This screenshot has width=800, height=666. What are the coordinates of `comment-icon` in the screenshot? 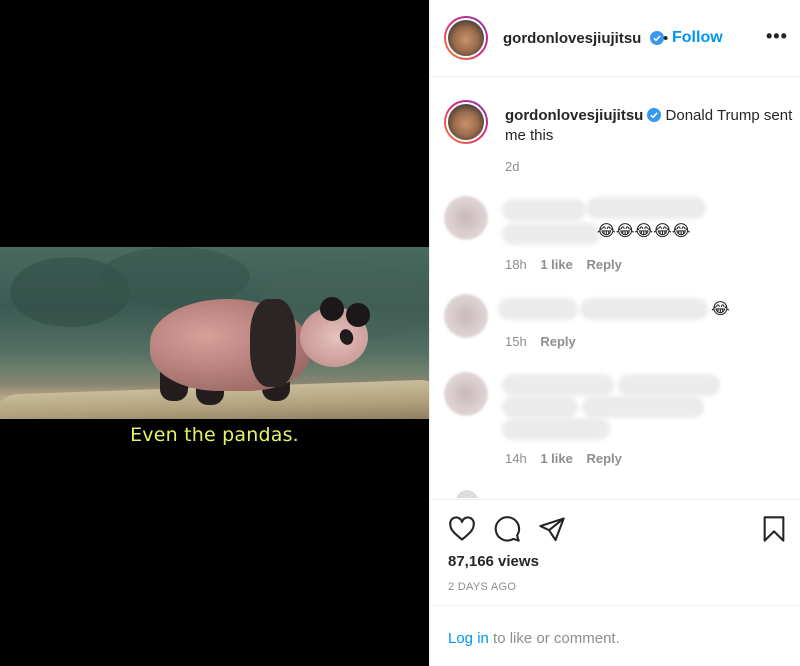 It's located at (507, 529).